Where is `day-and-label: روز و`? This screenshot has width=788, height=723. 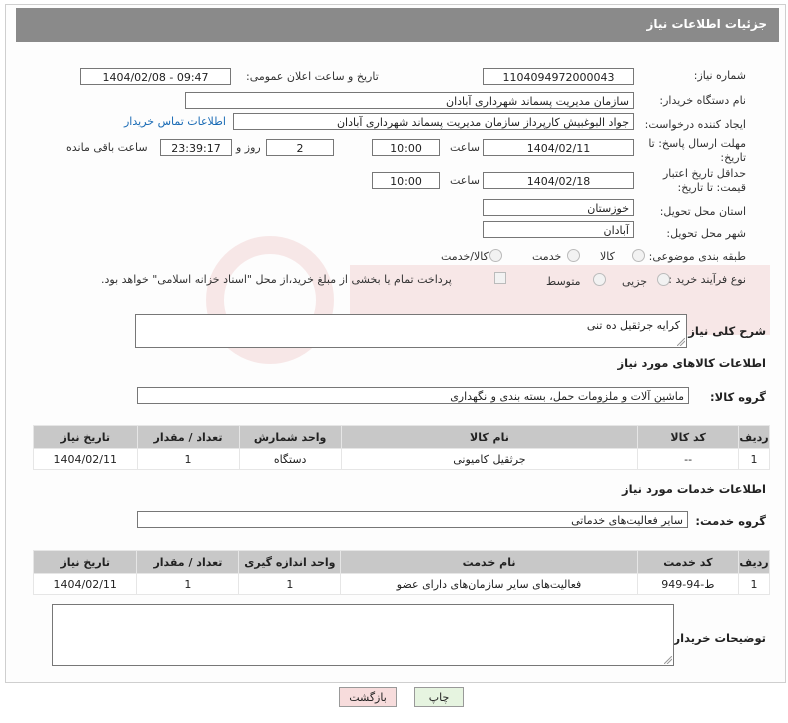 day-and-label: روز و is located at coordinates (248, 147).